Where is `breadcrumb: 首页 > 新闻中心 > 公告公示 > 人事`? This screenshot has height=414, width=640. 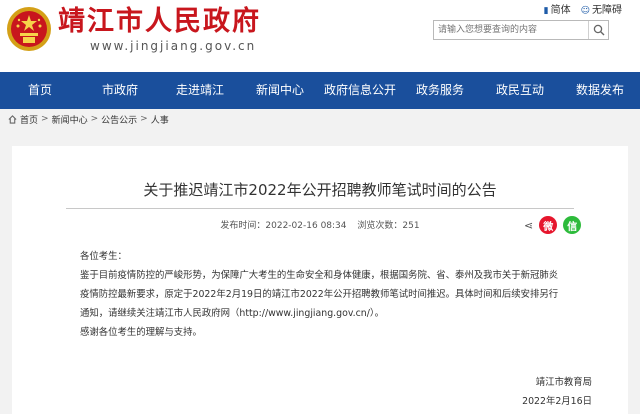 breadcrumb: 首页 > 新闻中心 > 公告公示 > 人事 is located at coordinates (88, 119).